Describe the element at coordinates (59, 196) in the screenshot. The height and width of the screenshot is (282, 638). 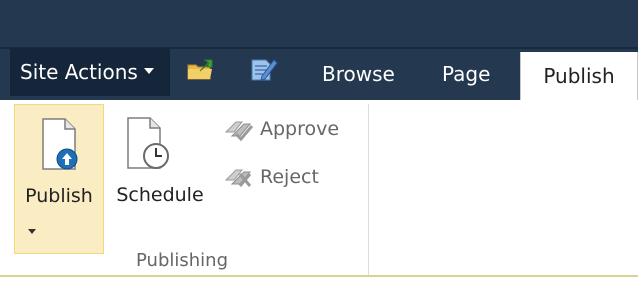
I see `publish-button-label: Publish` at that location.